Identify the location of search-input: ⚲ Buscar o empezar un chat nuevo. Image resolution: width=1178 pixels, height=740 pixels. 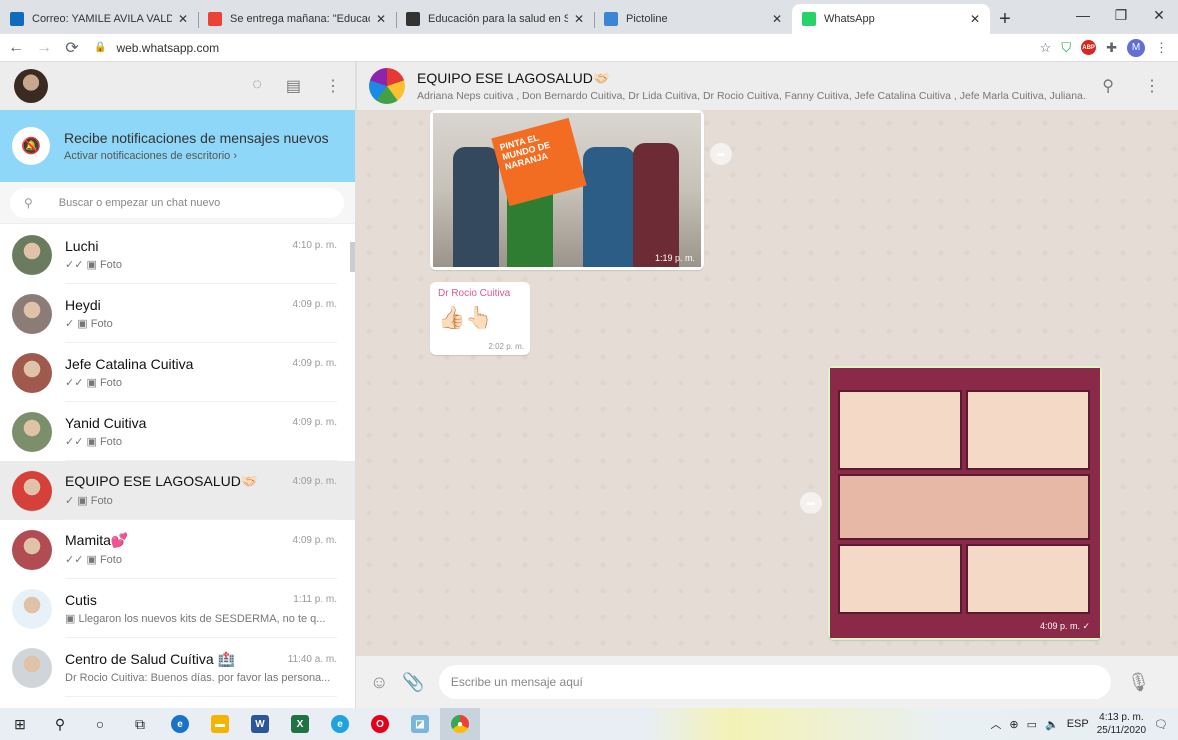
(177, 202).